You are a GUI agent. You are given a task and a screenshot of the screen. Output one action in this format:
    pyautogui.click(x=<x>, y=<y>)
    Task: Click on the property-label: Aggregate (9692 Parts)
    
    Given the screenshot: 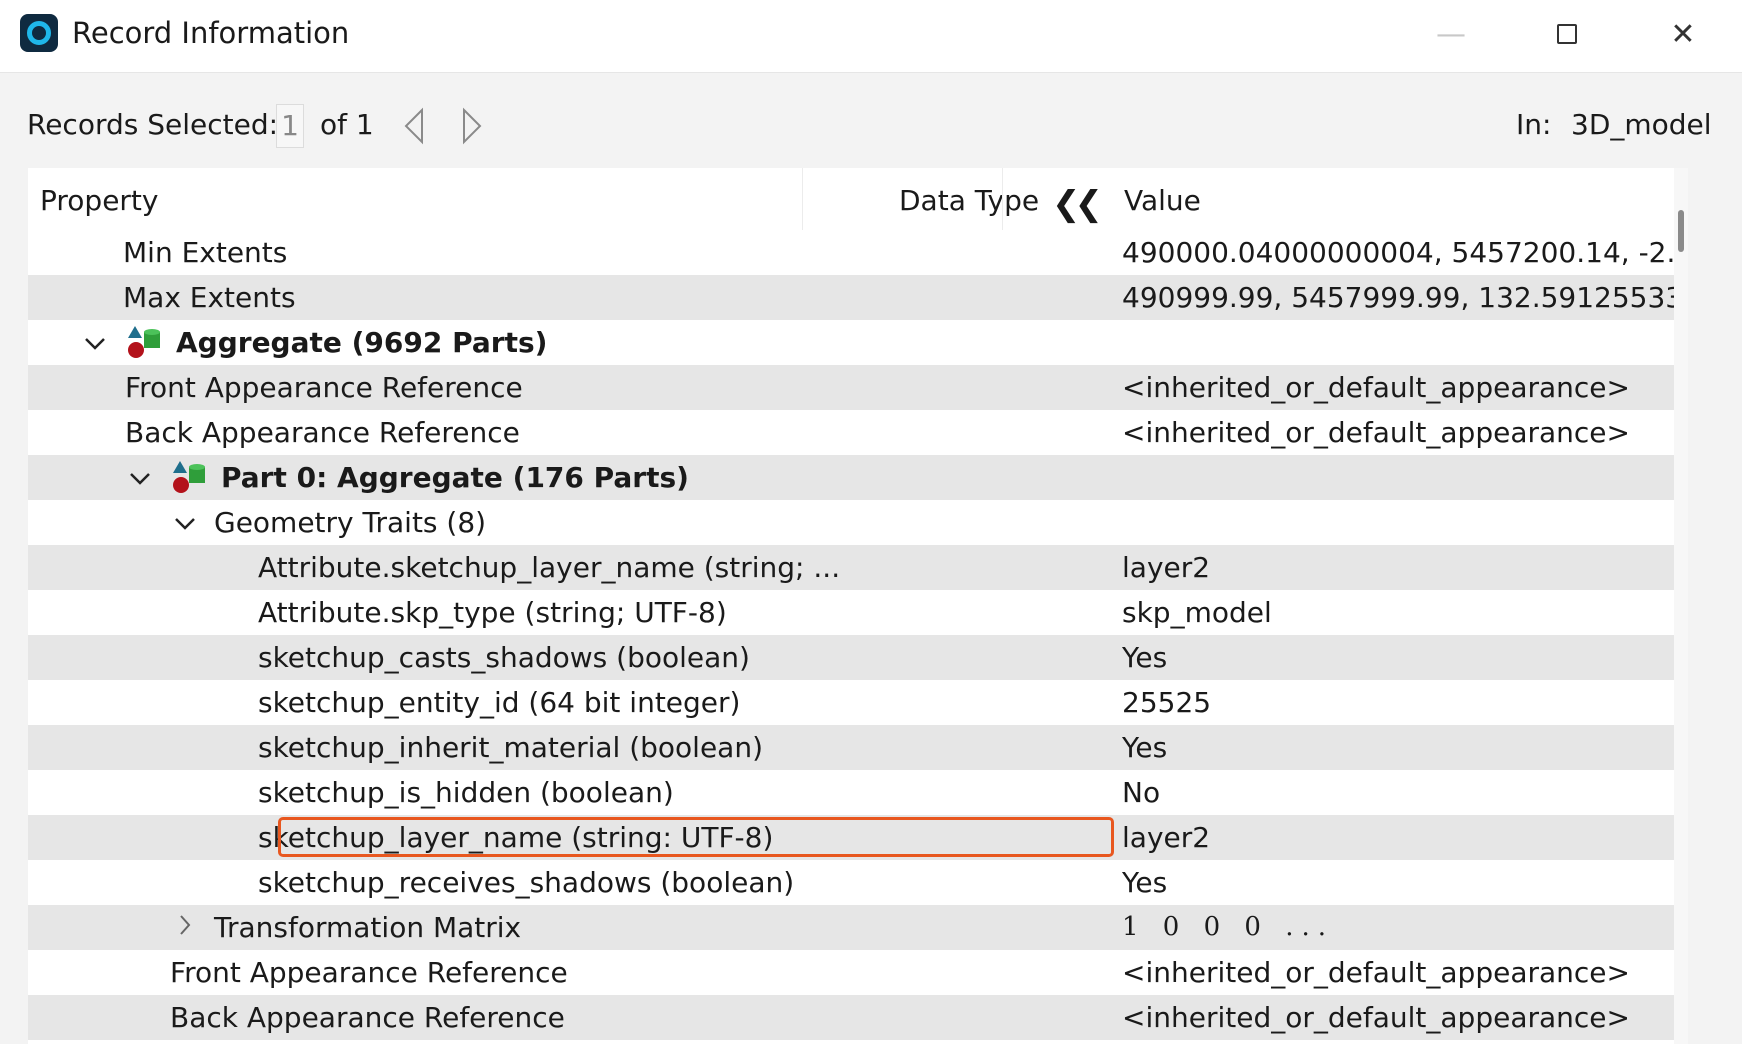 What is the action you would take?
    pyautogui.click(x=362, y=342)
    